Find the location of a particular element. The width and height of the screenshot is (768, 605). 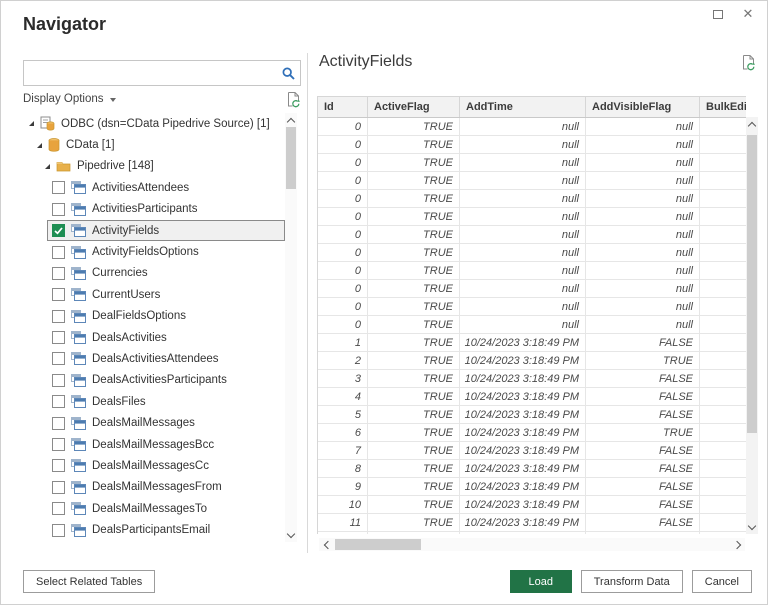

preview-vertical-scrollbar is located at coordinates (752, 325).